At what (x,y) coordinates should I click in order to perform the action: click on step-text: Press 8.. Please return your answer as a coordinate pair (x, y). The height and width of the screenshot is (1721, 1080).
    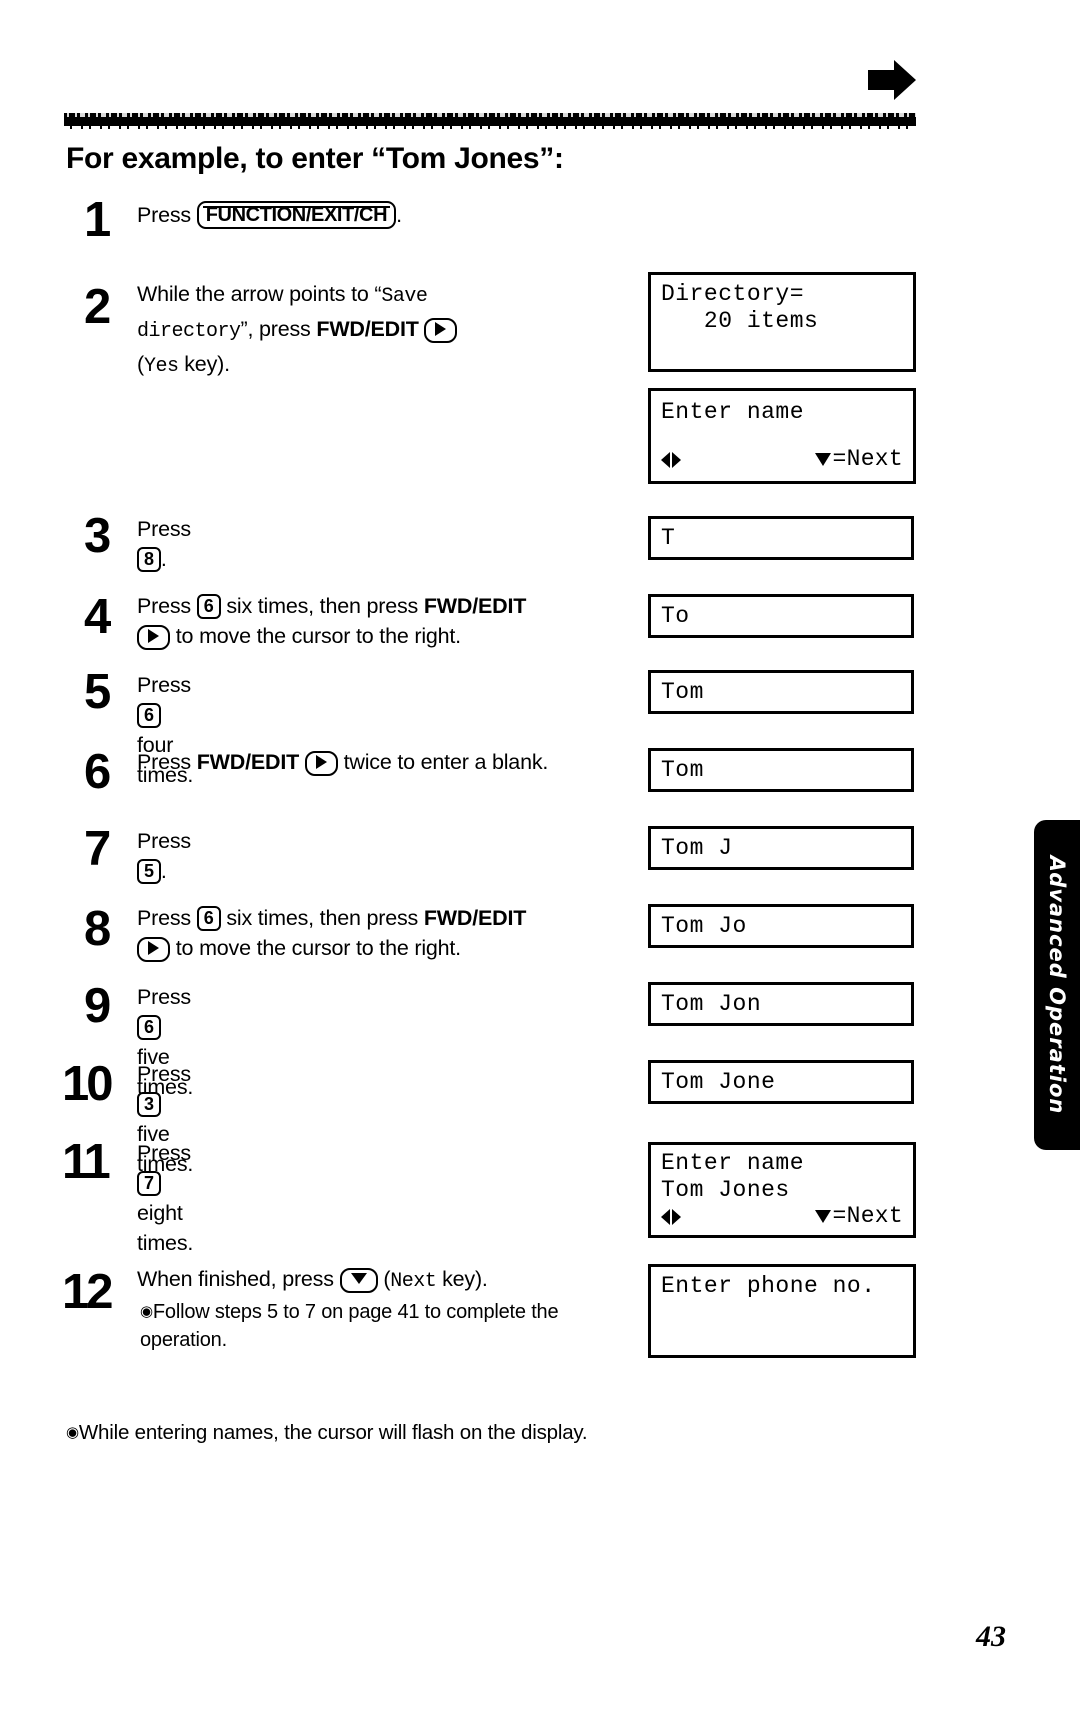
    Looking at the image, I should click on (164, 544).